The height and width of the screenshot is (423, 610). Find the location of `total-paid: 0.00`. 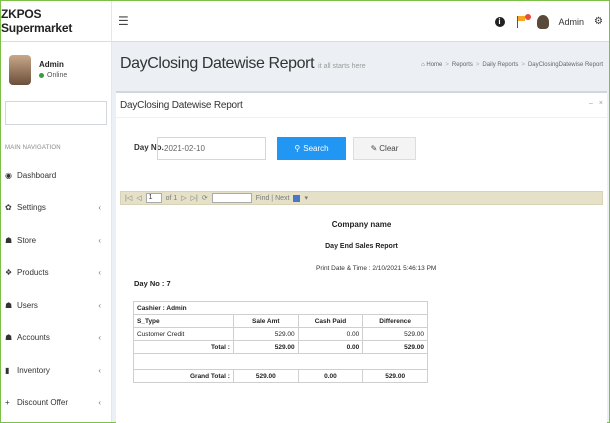

total-paid: 0.00 is located at coordinates (330, 347).